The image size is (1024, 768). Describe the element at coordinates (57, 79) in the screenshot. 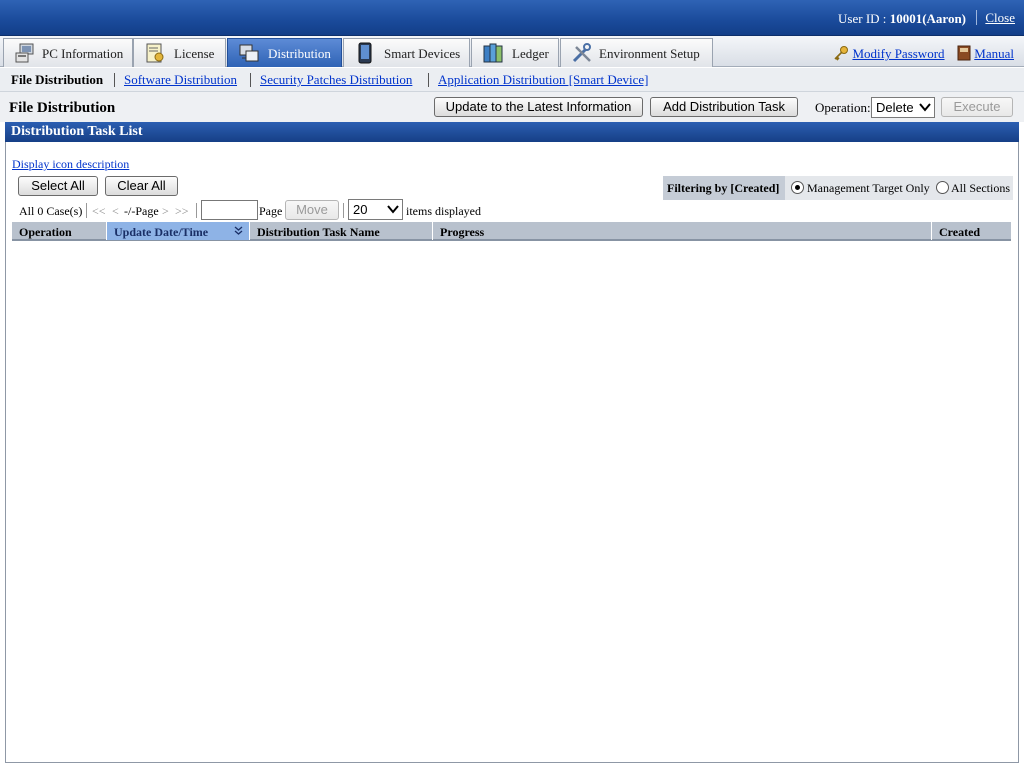

I see `subnav-file-distribution: File Distribution` at that location.